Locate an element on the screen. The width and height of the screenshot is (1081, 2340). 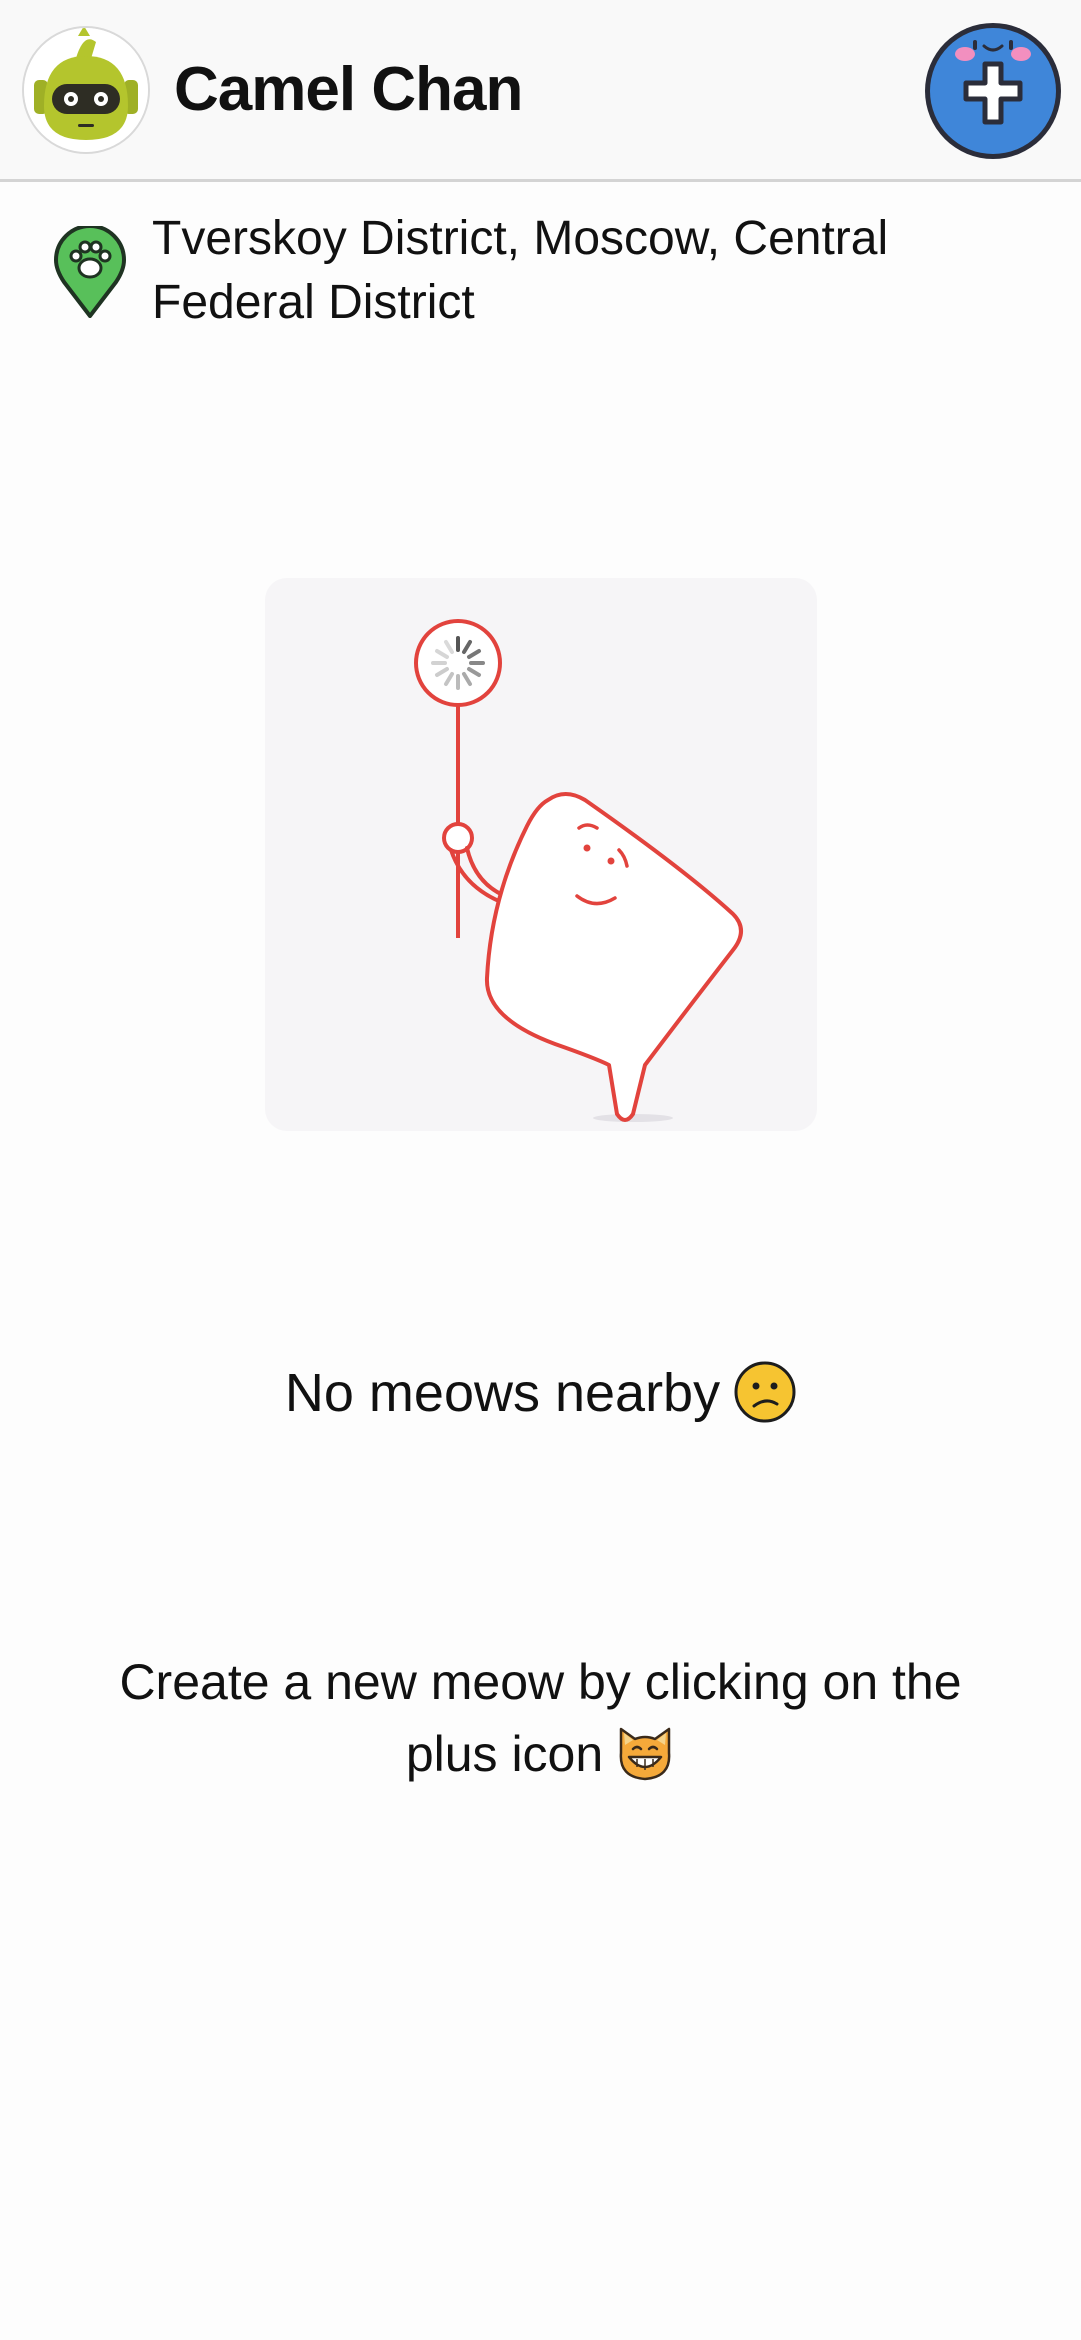
confused-face-icon is located at coordinates (765, 1392).